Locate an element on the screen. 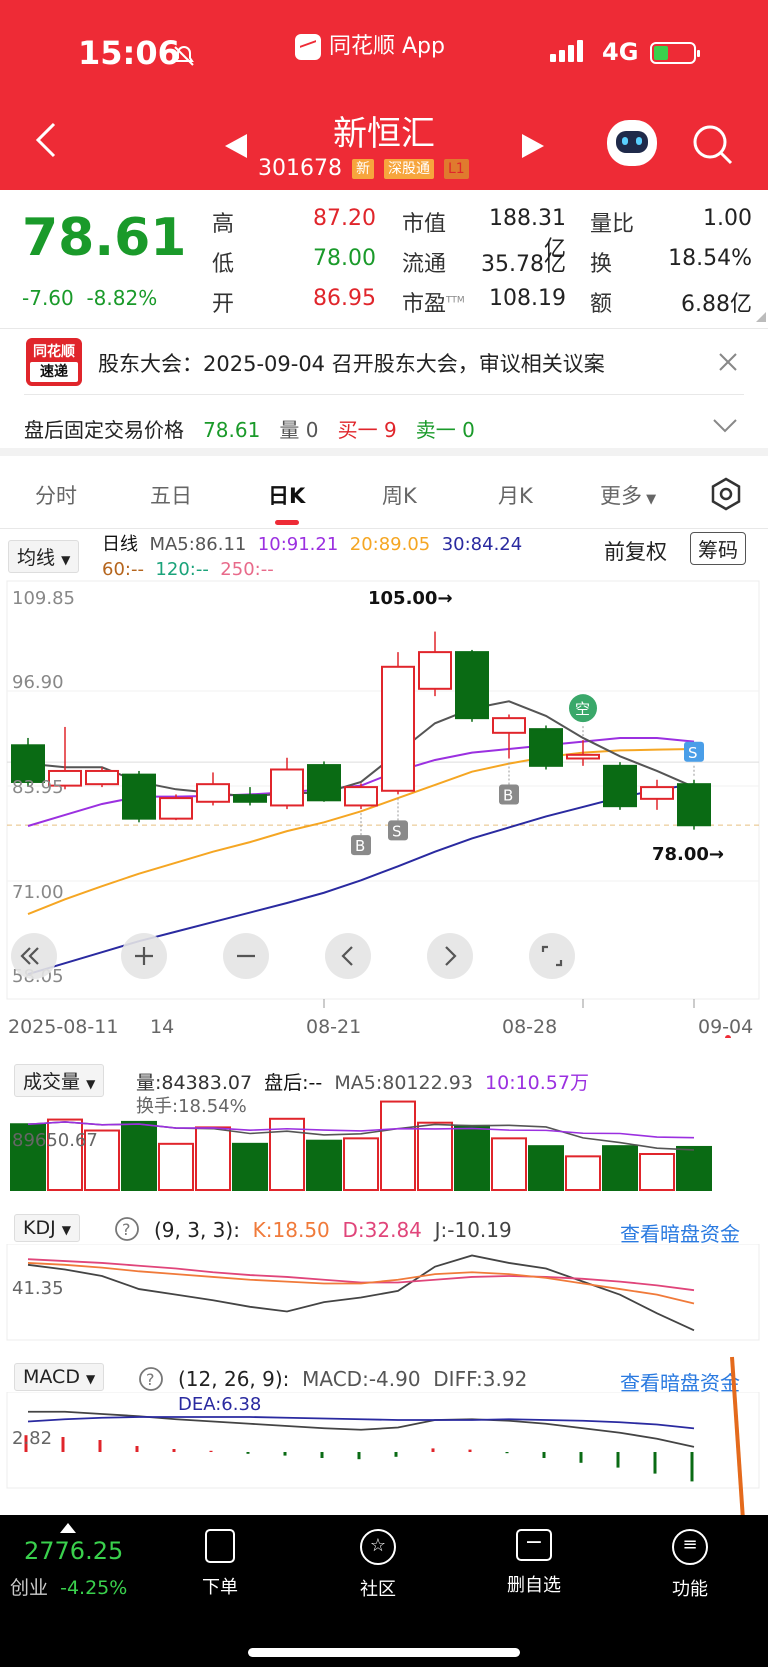 Image resolution: width=768 pixels, height=1667 pixels. value-turnover: 18.54% is located at coordinates (710, 258).